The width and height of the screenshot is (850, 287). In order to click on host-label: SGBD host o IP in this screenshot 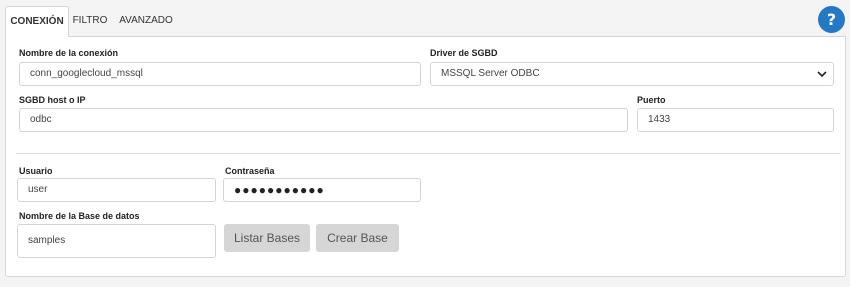, I will do `click(52, 100)`.